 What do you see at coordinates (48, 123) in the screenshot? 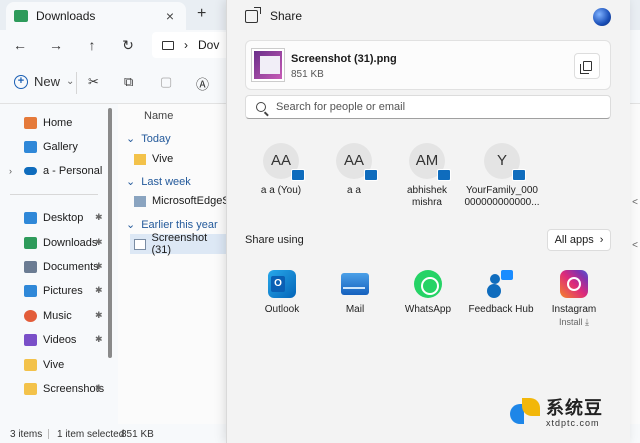
I see `sidebar-item-home: Home` at bounding box center [48, 123].